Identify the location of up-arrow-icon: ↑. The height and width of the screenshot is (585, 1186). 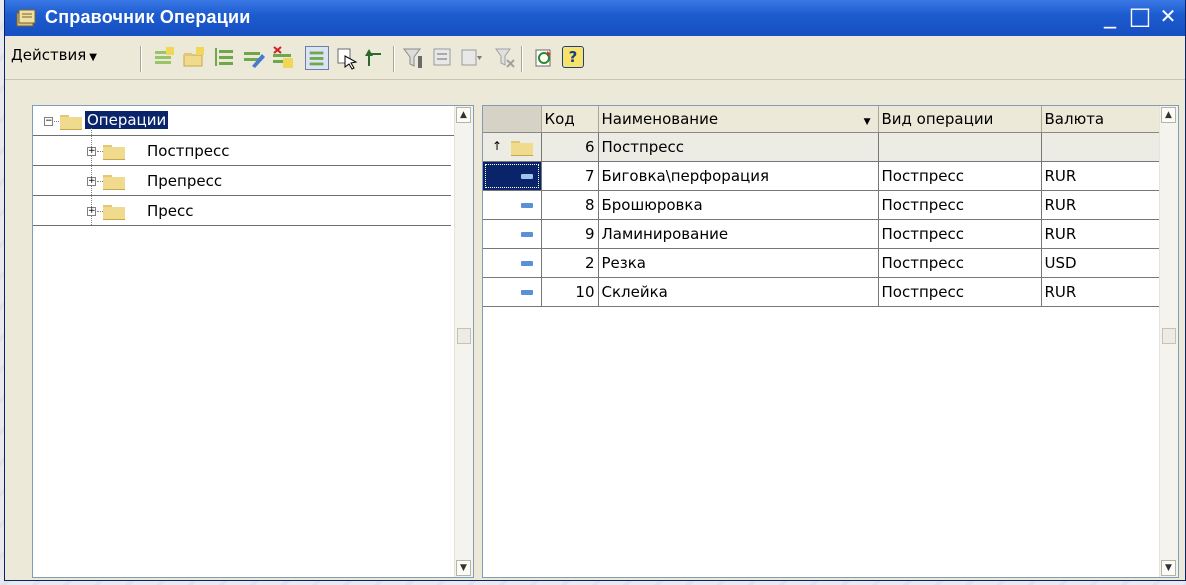
(497, 145).